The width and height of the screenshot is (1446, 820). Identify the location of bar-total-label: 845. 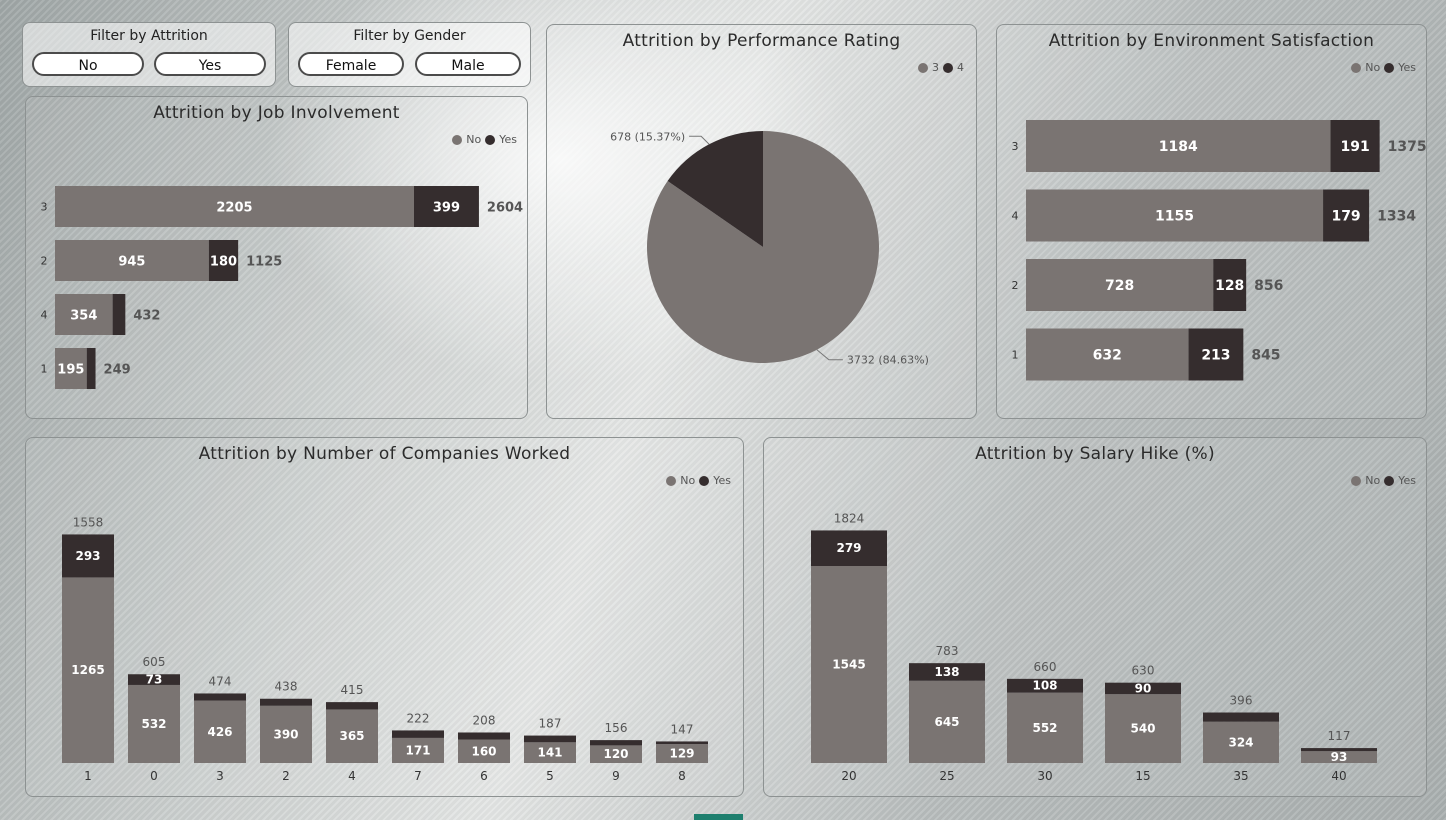
(1265, 356).